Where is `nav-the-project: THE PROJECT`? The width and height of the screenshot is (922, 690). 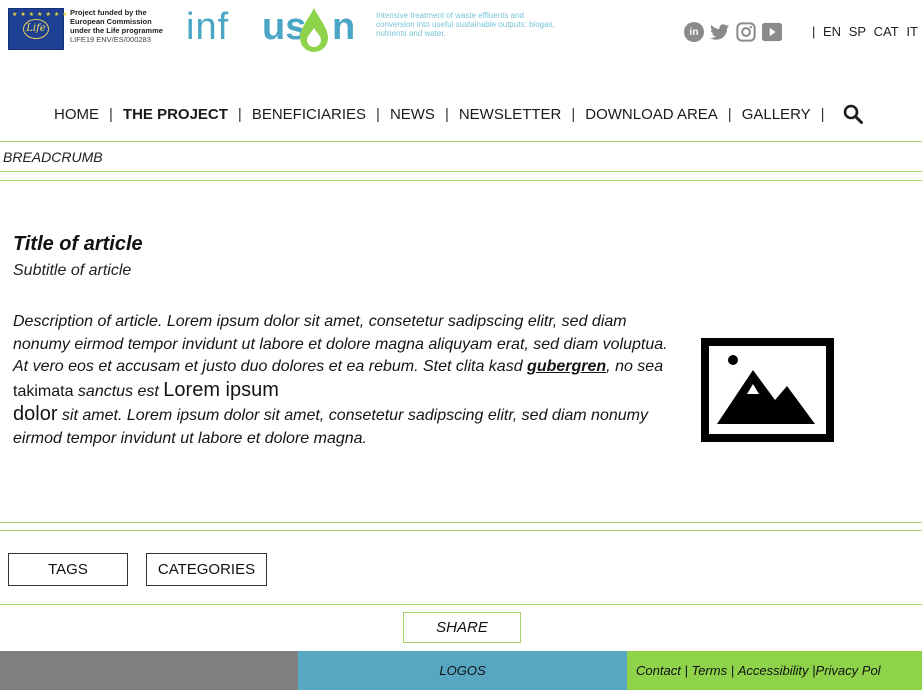 nav-the-project: THE PROJECT is located at coordinates (175, 114).